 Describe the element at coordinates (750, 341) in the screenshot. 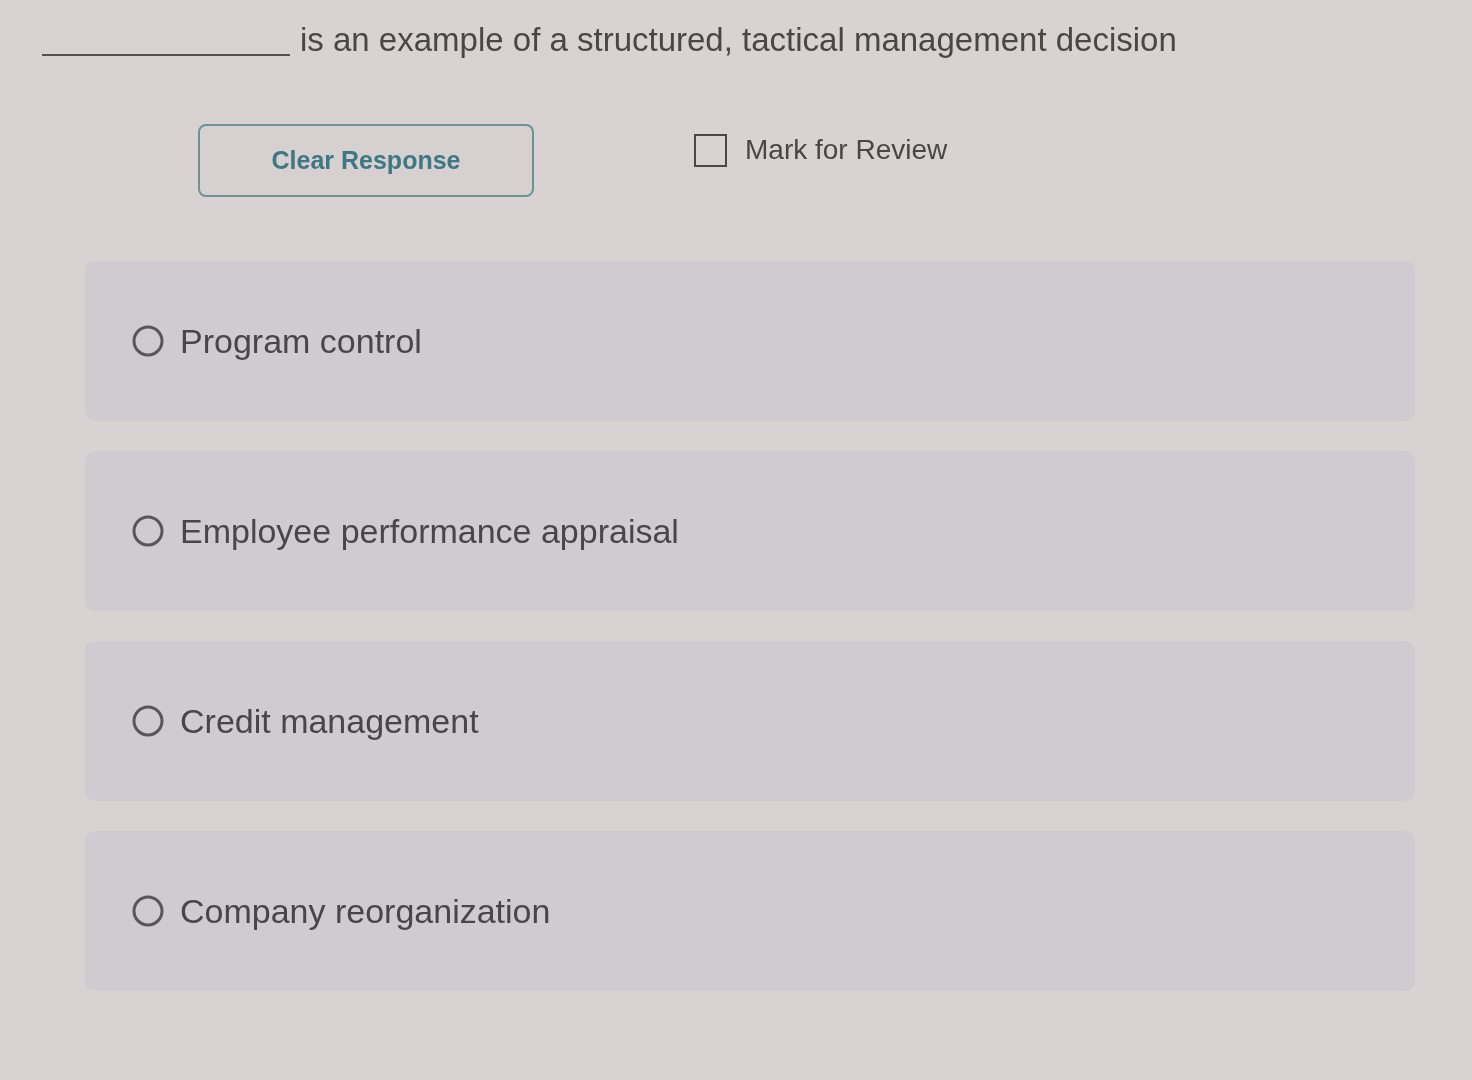

I see `answer-option: Program control` at that location.